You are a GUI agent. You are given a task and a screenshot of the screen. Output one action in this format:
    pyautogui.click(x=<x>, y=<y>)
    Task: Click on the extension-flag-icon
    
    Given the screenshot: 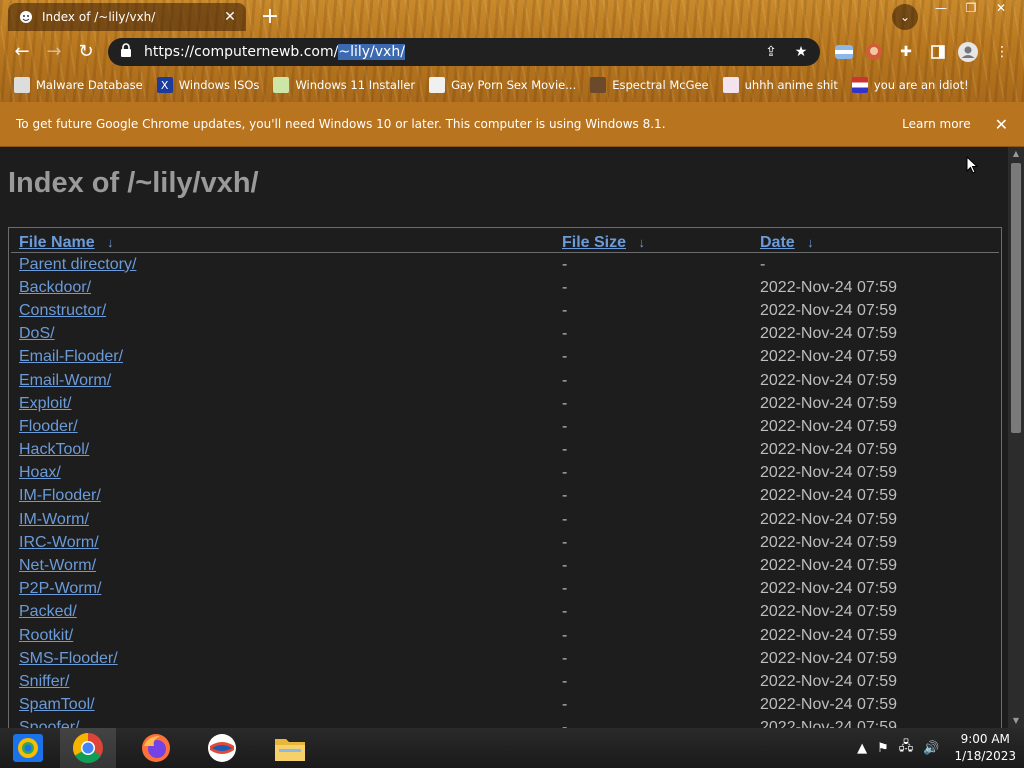 What is the action you would take?
    pyautogui.click(x=844, y=52)
    